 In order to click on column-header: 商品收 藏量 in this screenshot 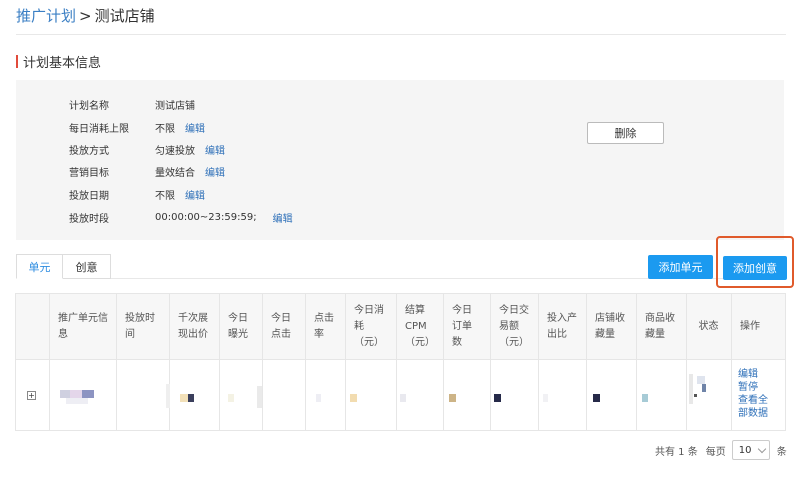, I will do `click(661, 327)`.